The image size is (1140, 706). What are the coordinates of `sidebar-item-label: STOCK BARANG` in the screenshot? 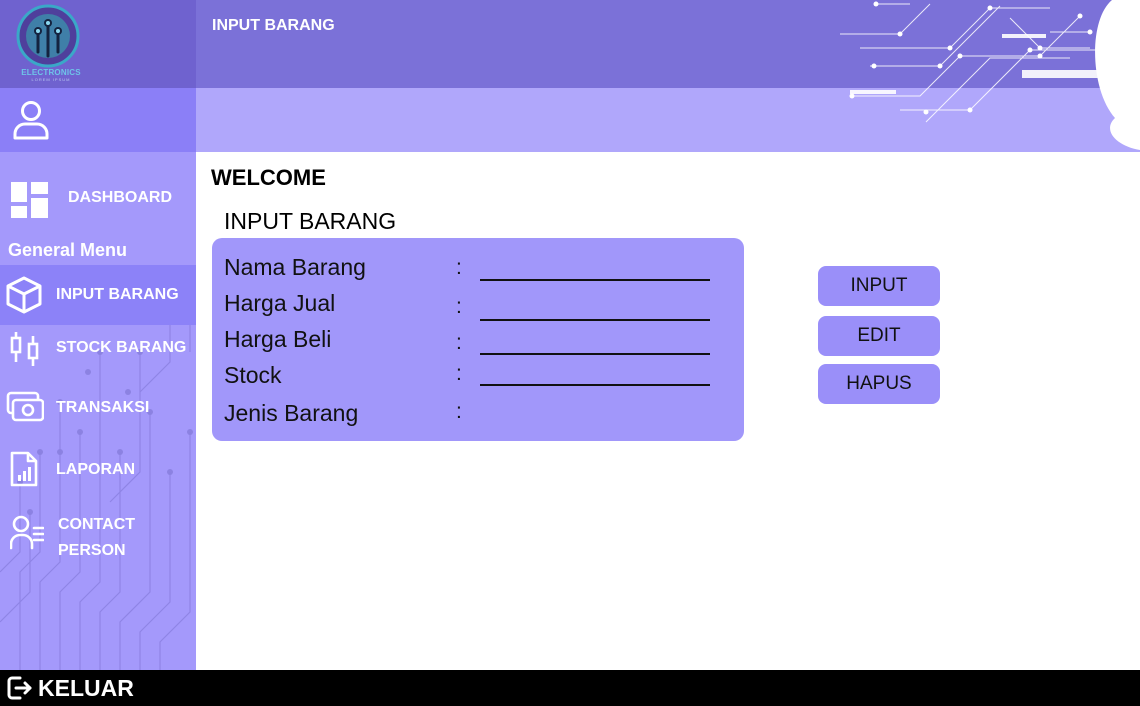 It's located at (121, 347).